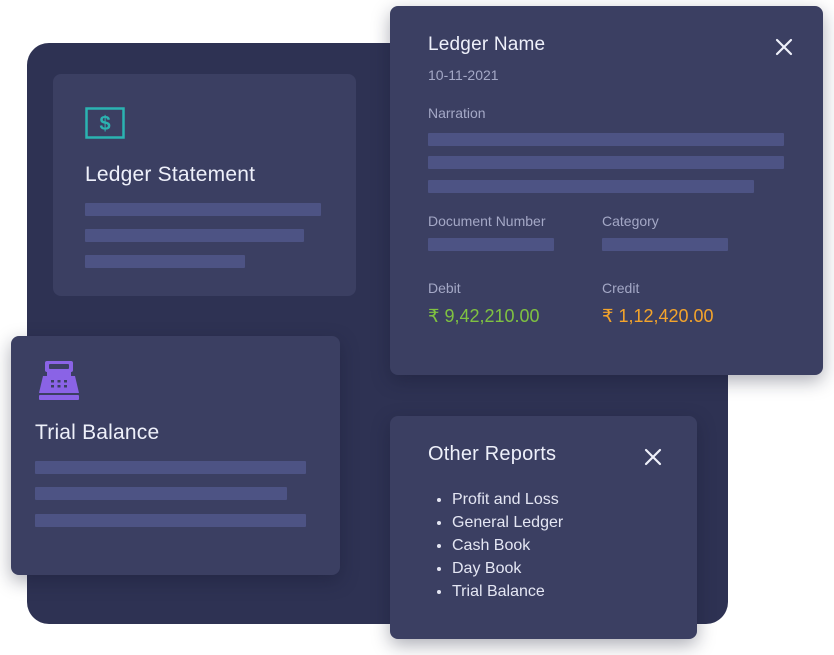 The height and width of the screenshot is (655, 834). Describe the element at coordinates (484, 316) in the screenshot. I see `debit-value: ₹ 9,42,210.00` at that location.